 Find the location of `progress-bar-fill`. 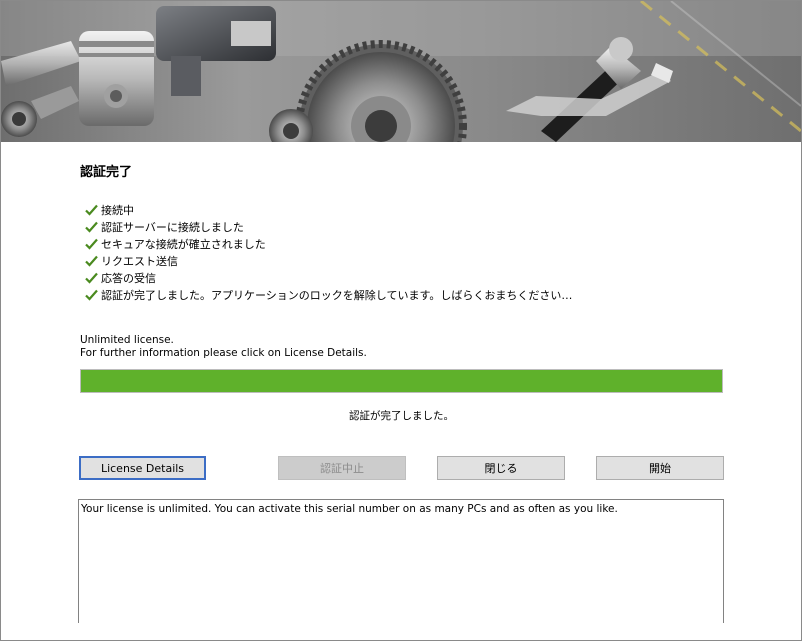

progress-bar-fill is located at coordinates (401, 381).